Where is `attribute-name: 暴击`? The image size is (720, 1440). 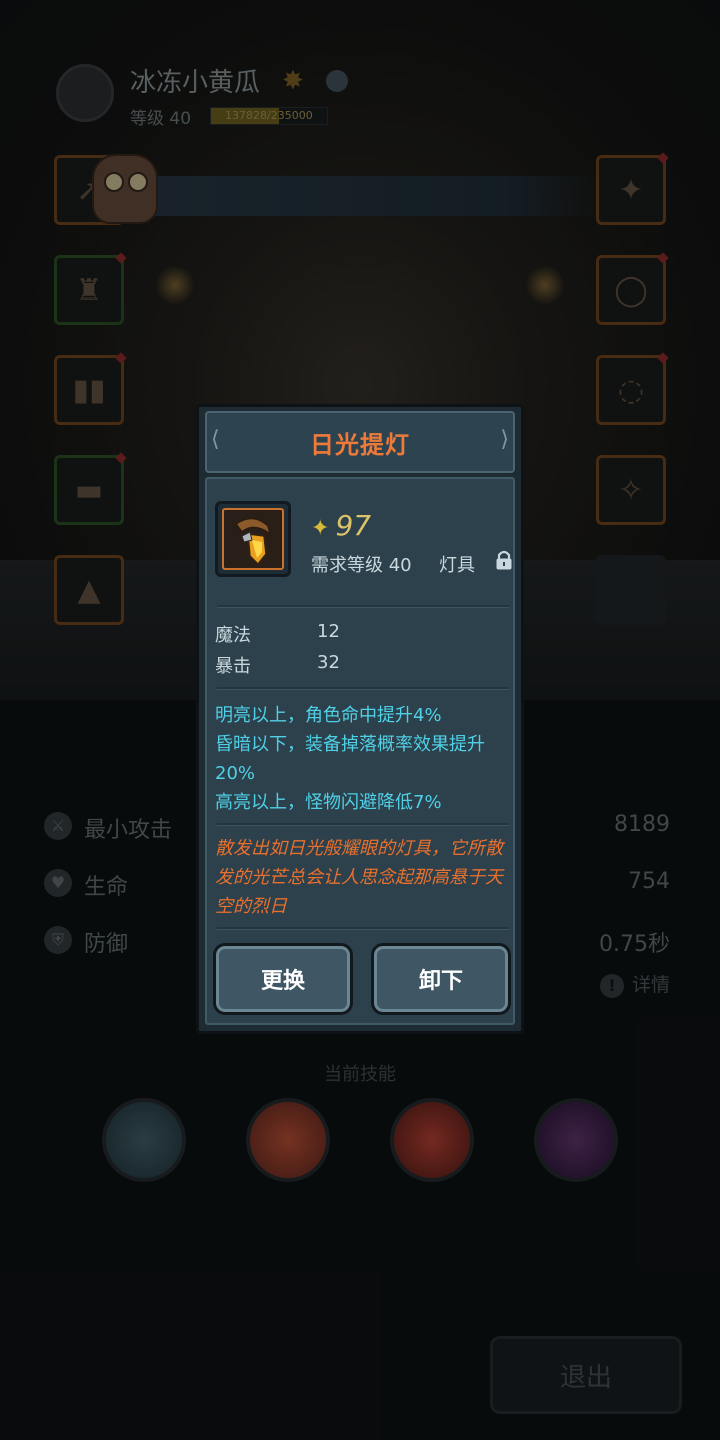 attribute-name: 暴击 is located at coordinates (233, 666).